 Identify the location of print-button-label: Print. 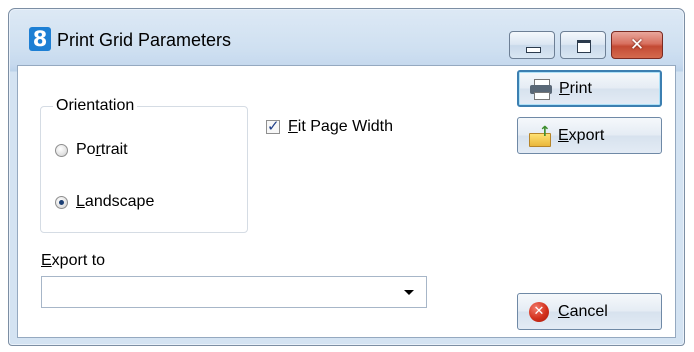
(575, 88).